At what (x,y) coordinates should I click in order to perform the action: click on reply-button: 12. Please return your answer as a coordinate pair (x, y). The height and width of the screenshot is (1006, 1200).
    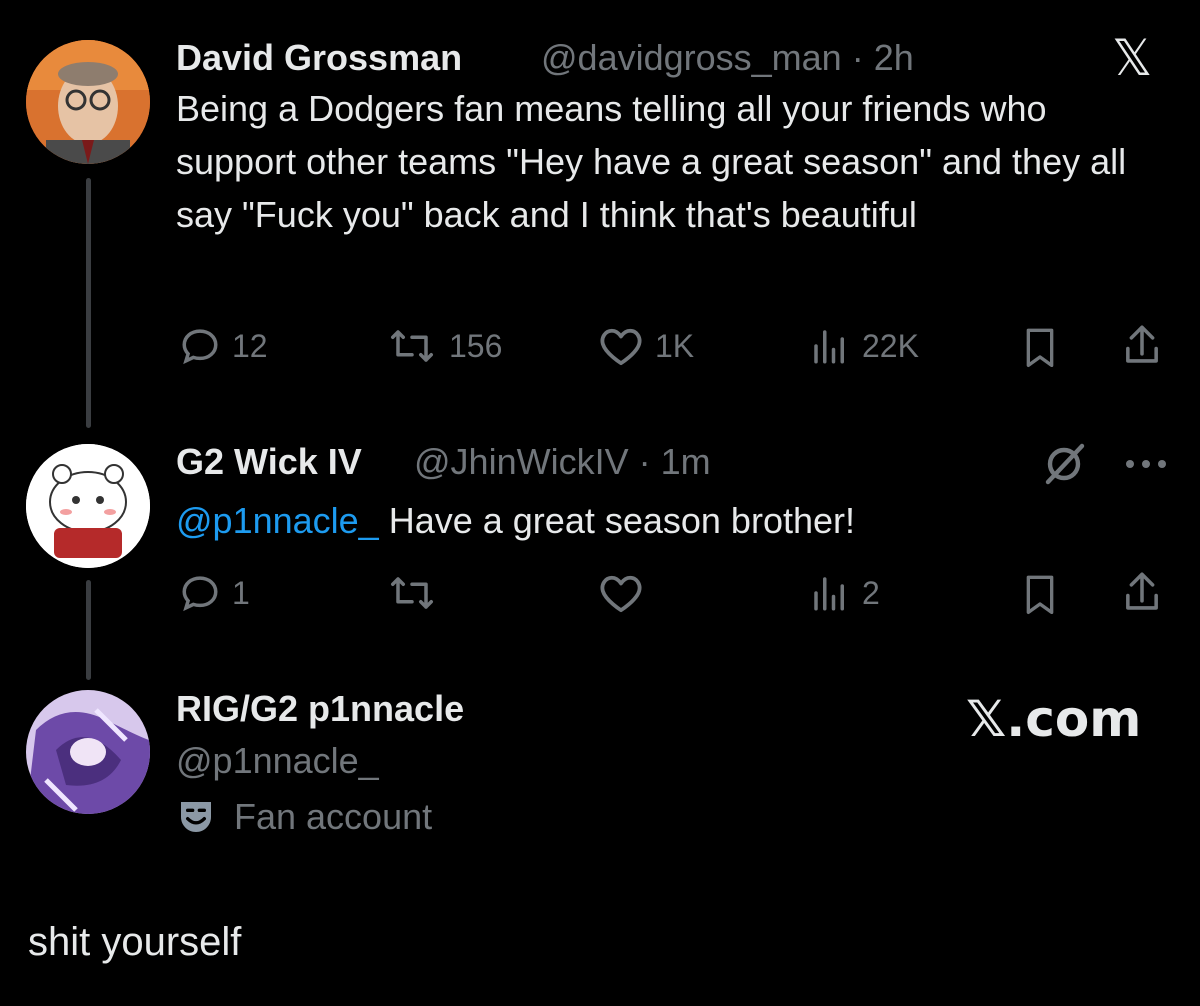
    Looking at the image, I should click on (223, 346).